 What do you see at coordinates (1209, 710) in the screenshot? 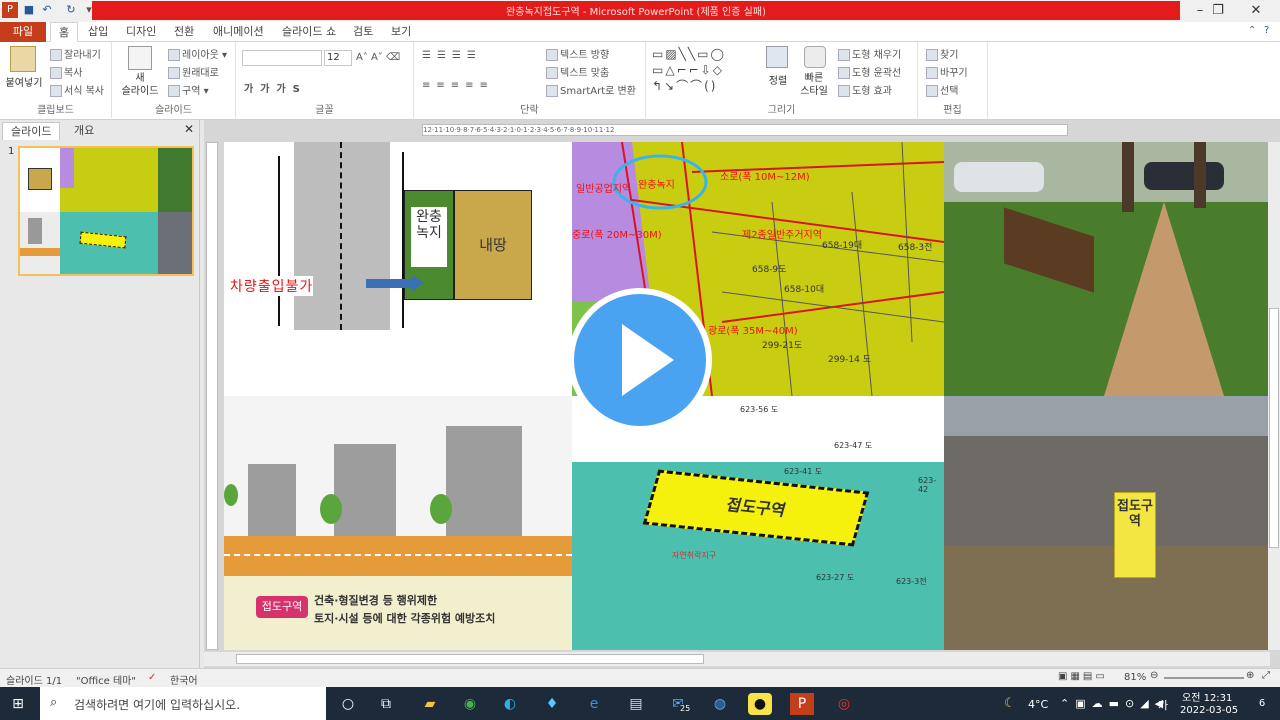
I see `clock-date: 2022-03-05` at bounding box center [1209, 710].